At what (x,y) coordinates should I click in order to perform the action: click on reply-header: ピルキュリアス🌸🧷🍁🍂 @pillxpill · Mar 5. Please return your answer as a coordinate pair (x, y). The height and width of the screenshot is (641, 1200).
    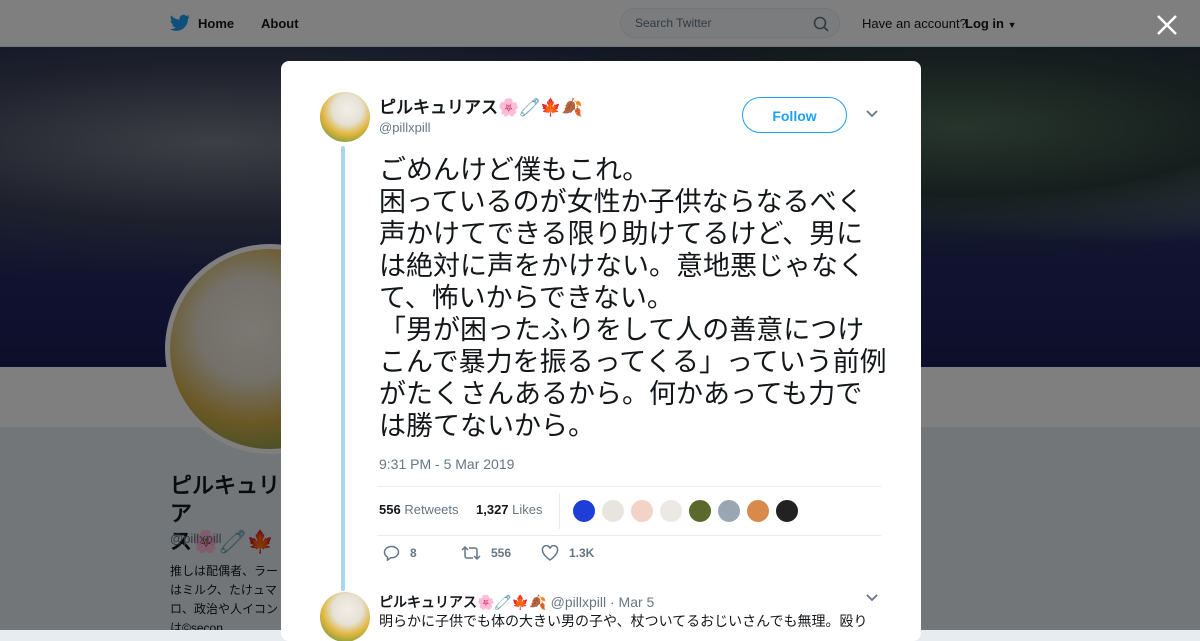
    Looking at the image, I should click on (516, 602).